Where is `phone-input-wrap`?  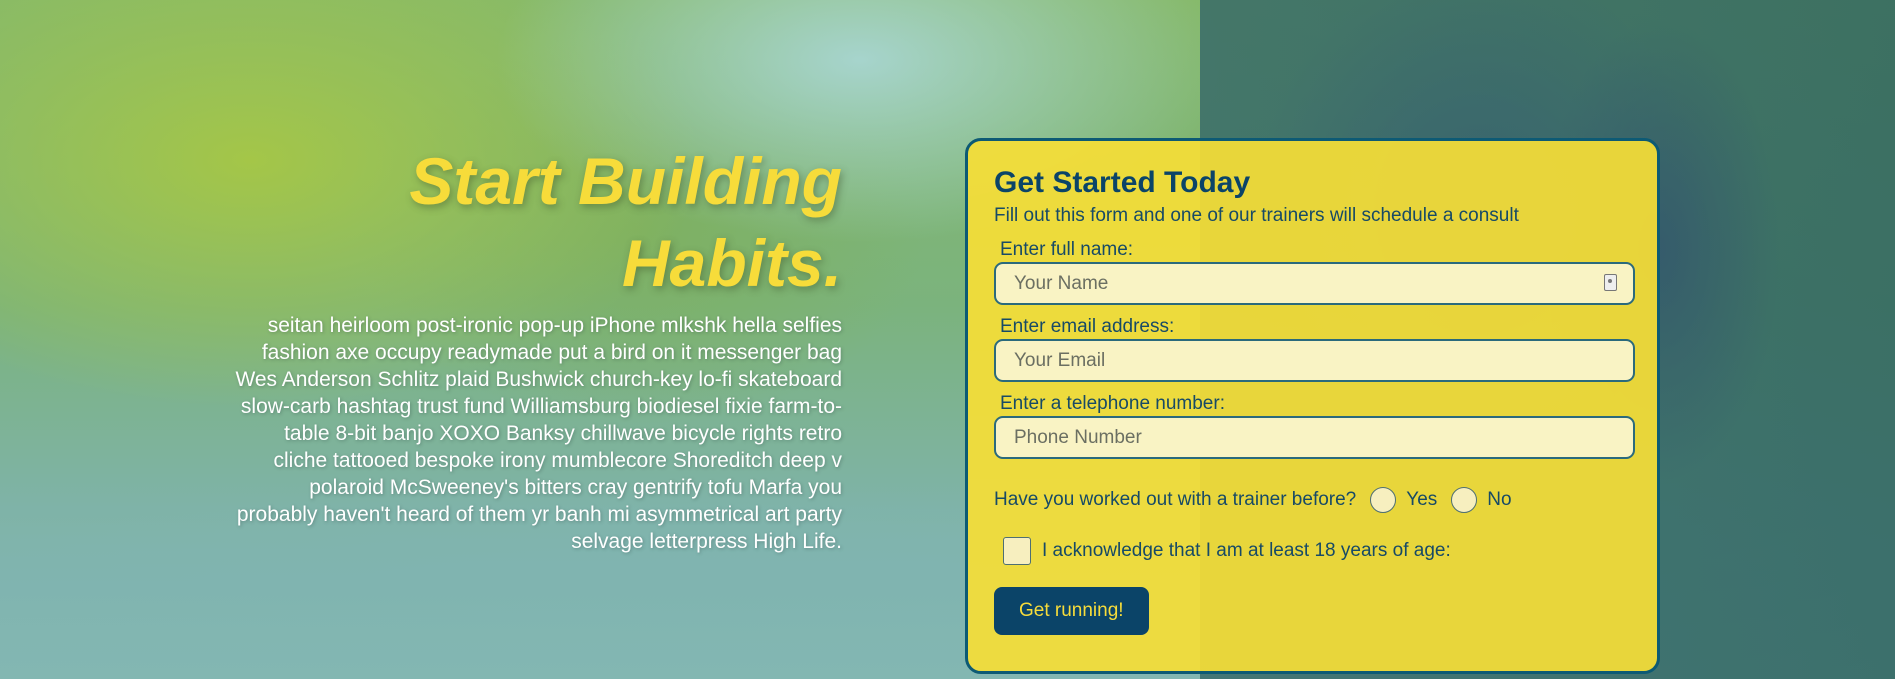
phone-input-wrap is located at coordinates (1314, 437).